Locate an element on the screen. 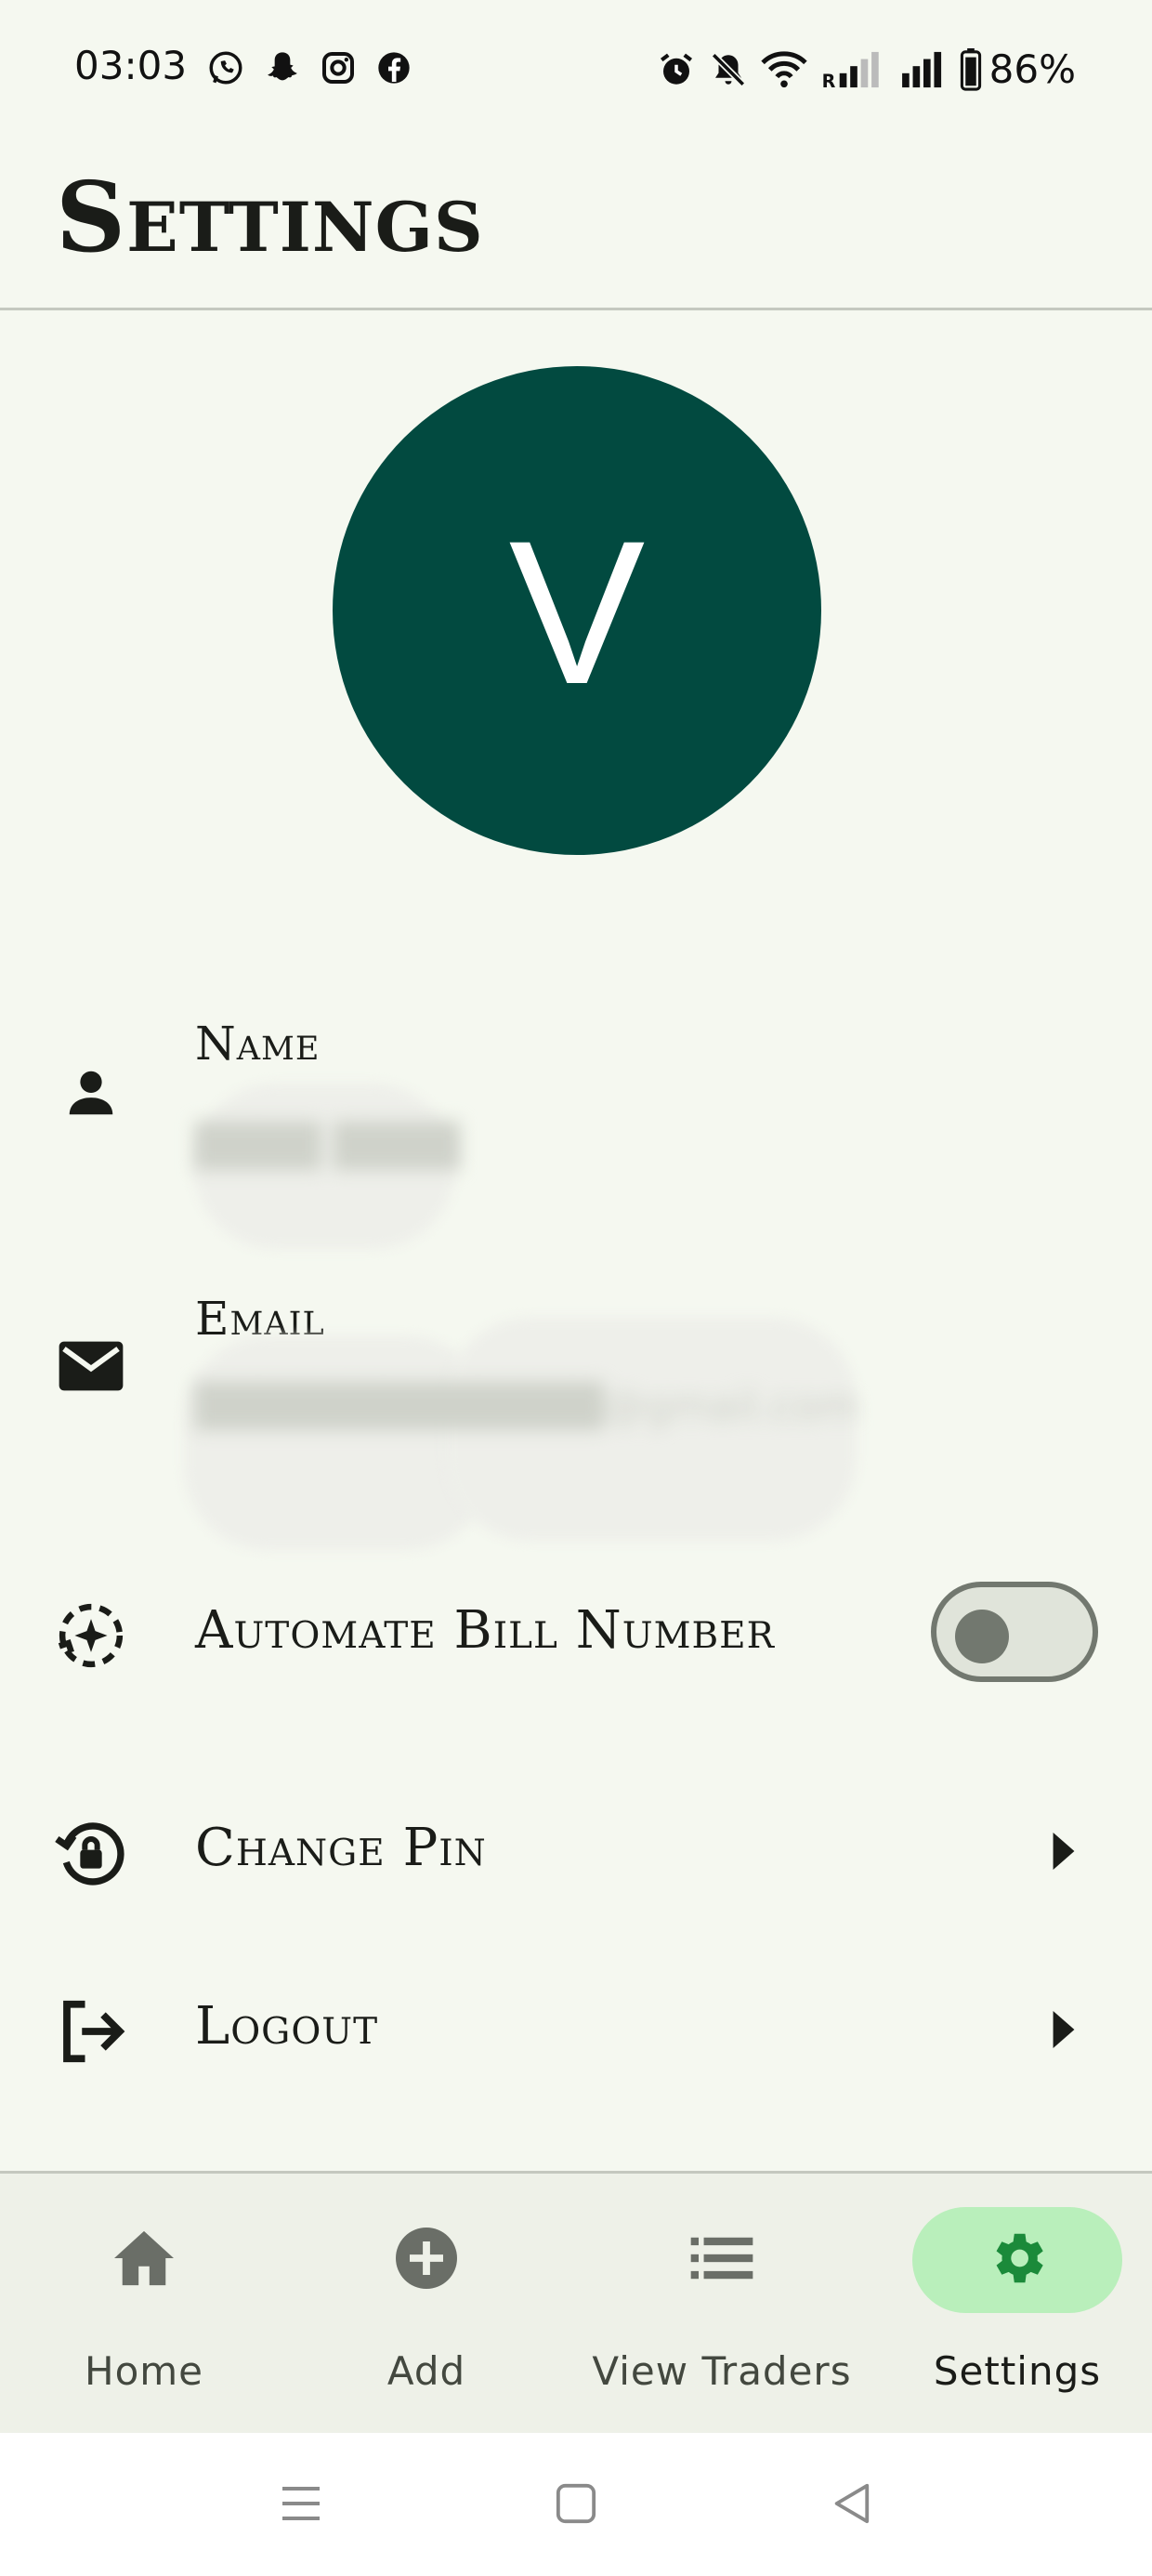 The image size is (1152, 2576). snapchat-icon is located at coordinates (282, 67).